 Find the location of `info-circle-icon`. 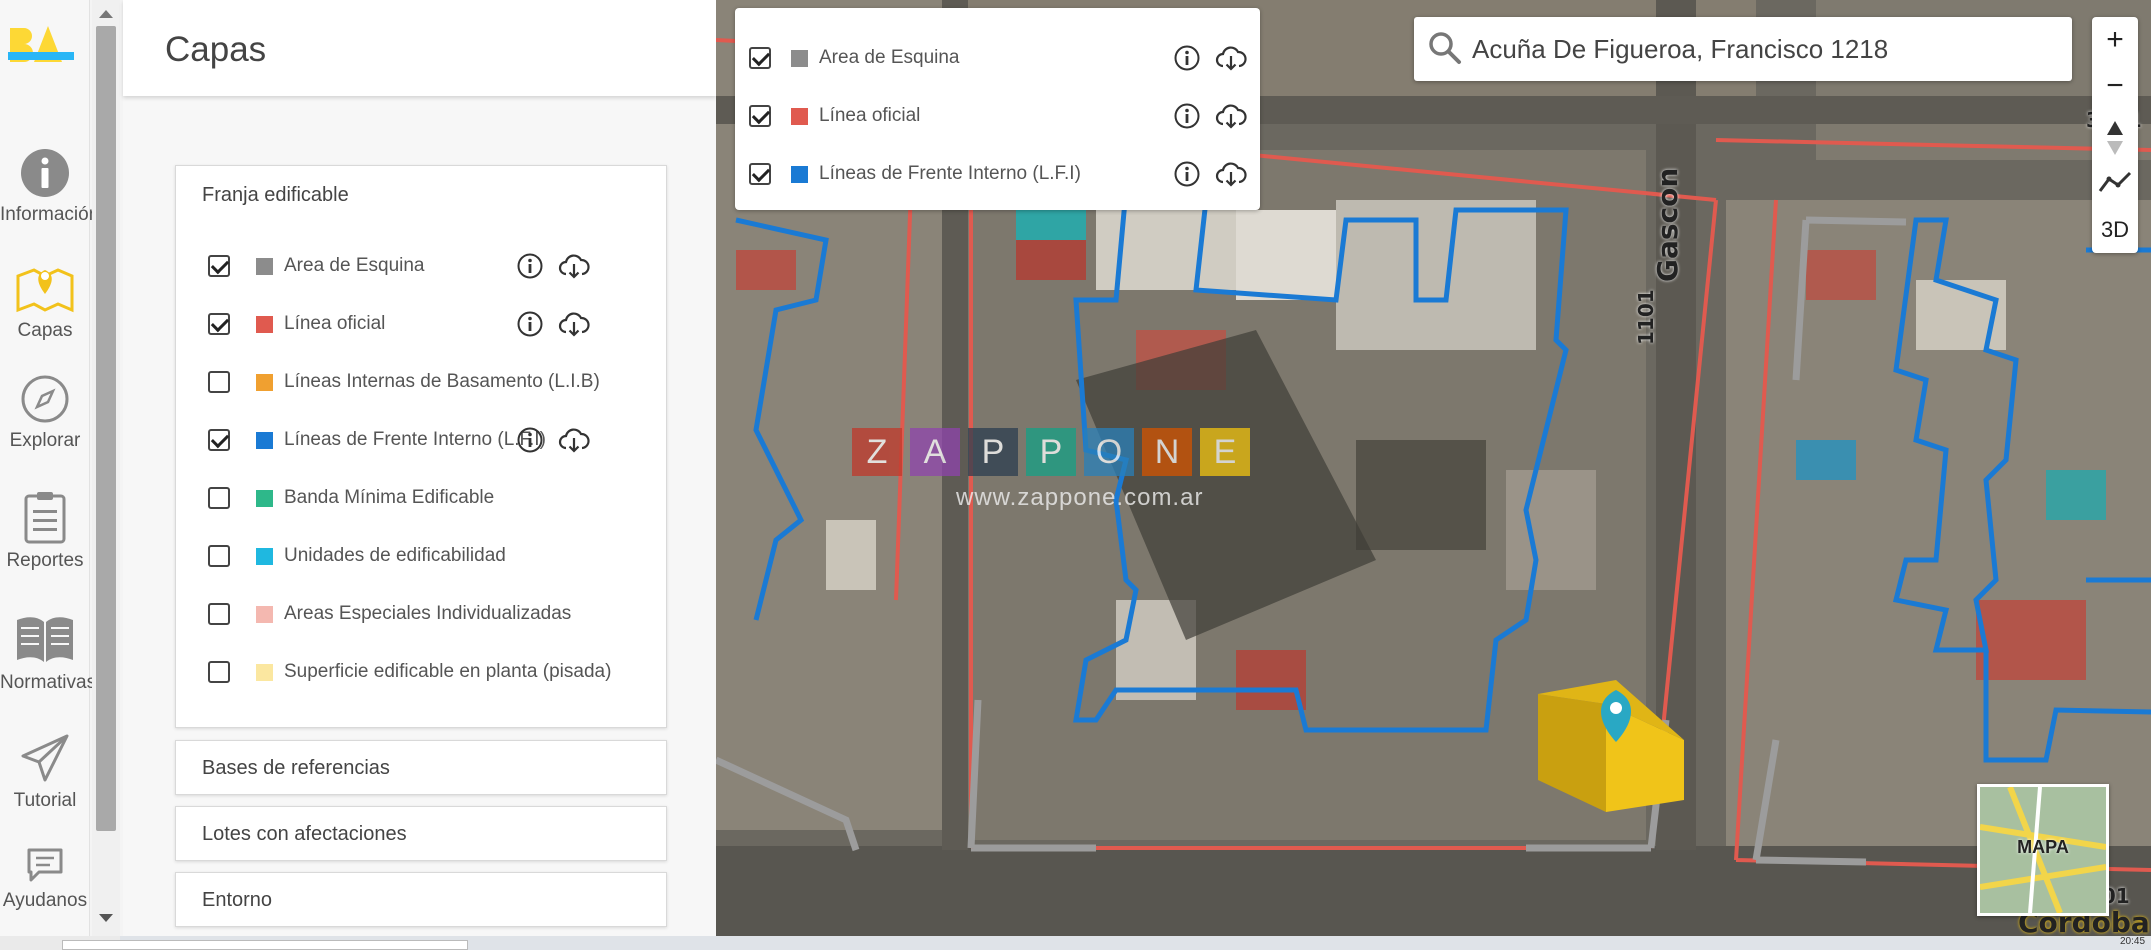

info-circle-icon is located at coordinates (1187, 116).